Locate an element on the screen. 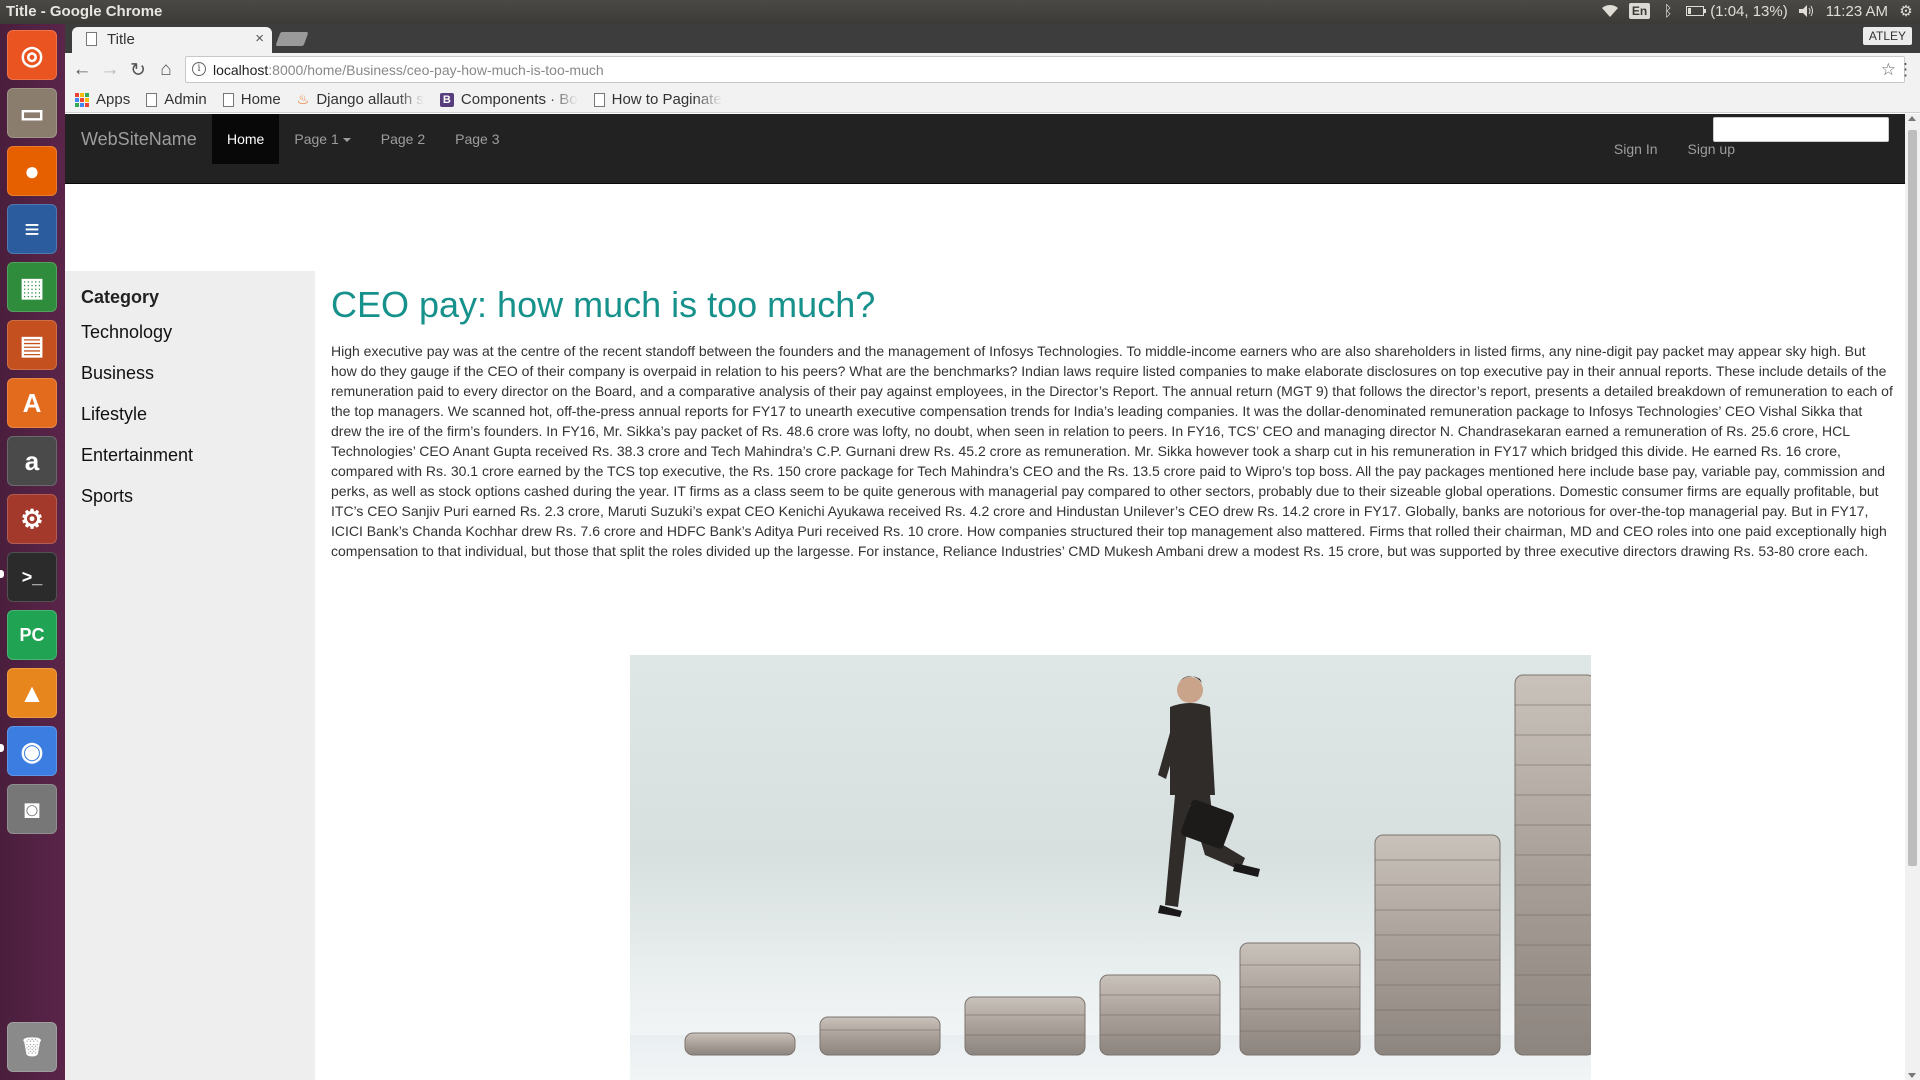  category-technology: Technology is located at coordinates (190, 342).